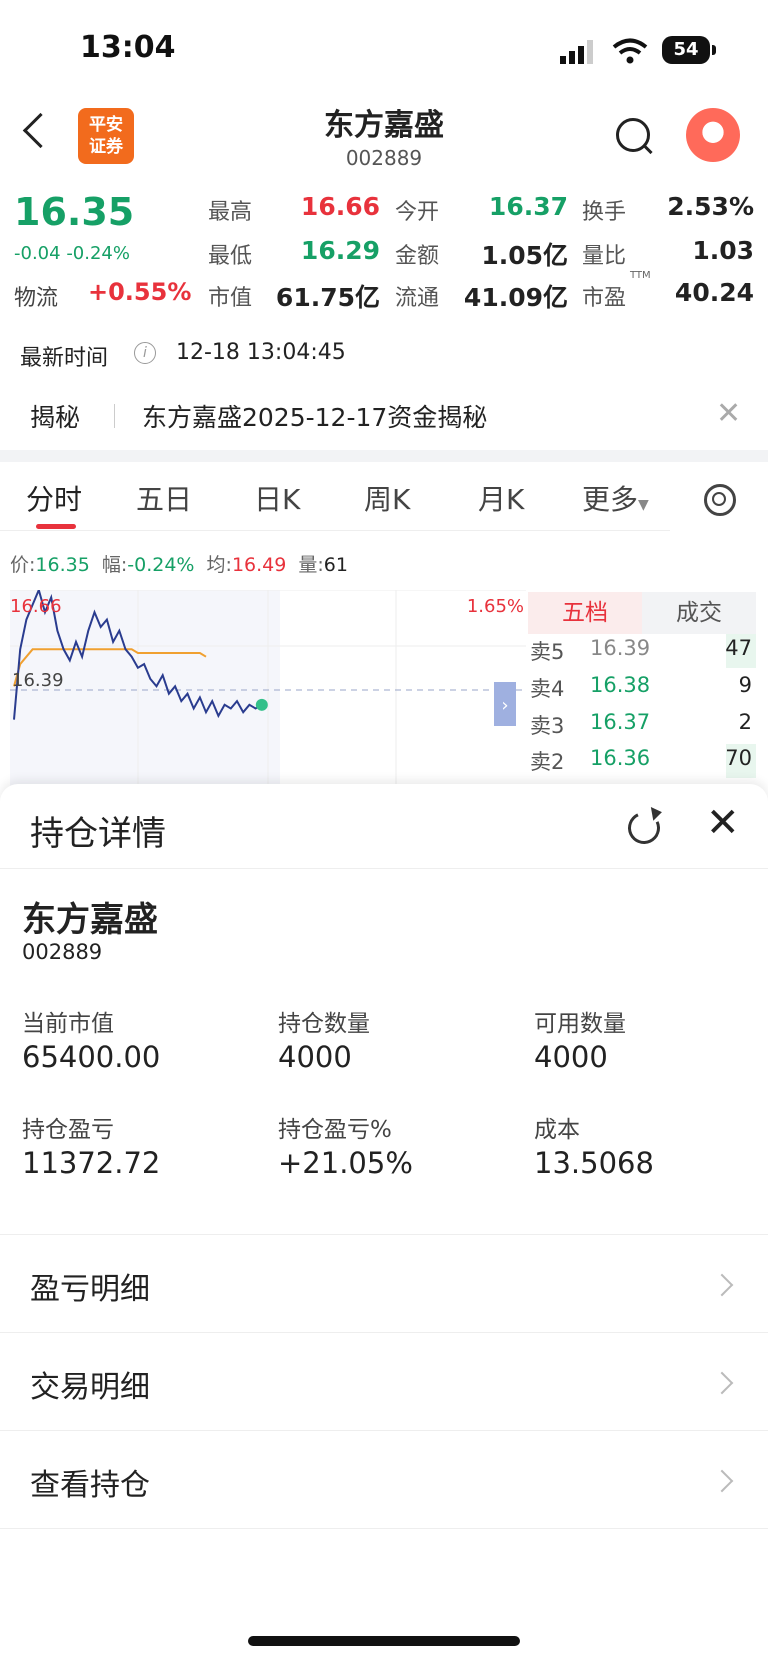  I want to click on ob-label: 卖2, so click(547, 762).